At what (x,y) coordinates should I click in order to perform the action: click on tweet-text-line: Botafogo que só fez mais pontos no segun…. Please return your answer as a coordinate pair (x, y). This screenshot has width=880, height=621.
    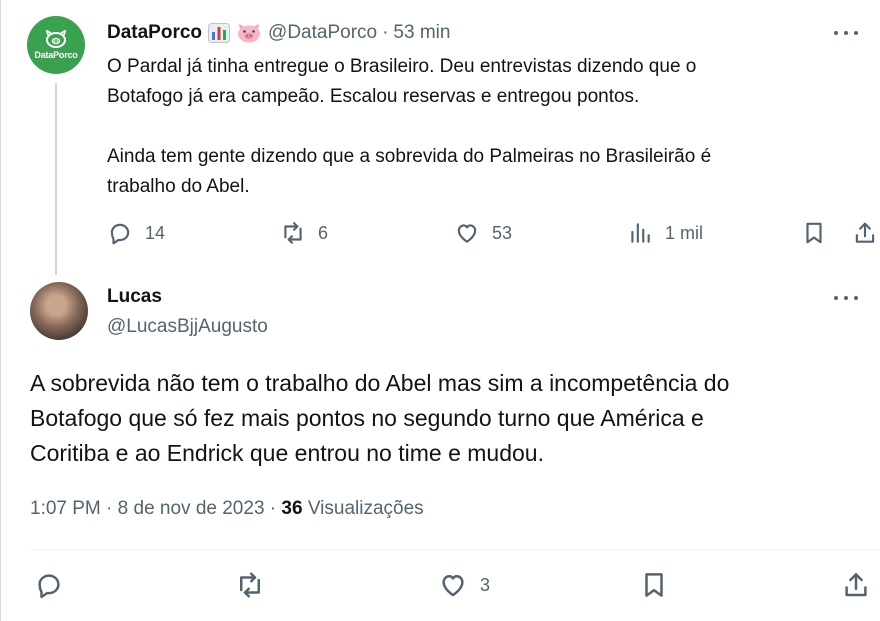
    Looking at the image, I should click on (367, 418).